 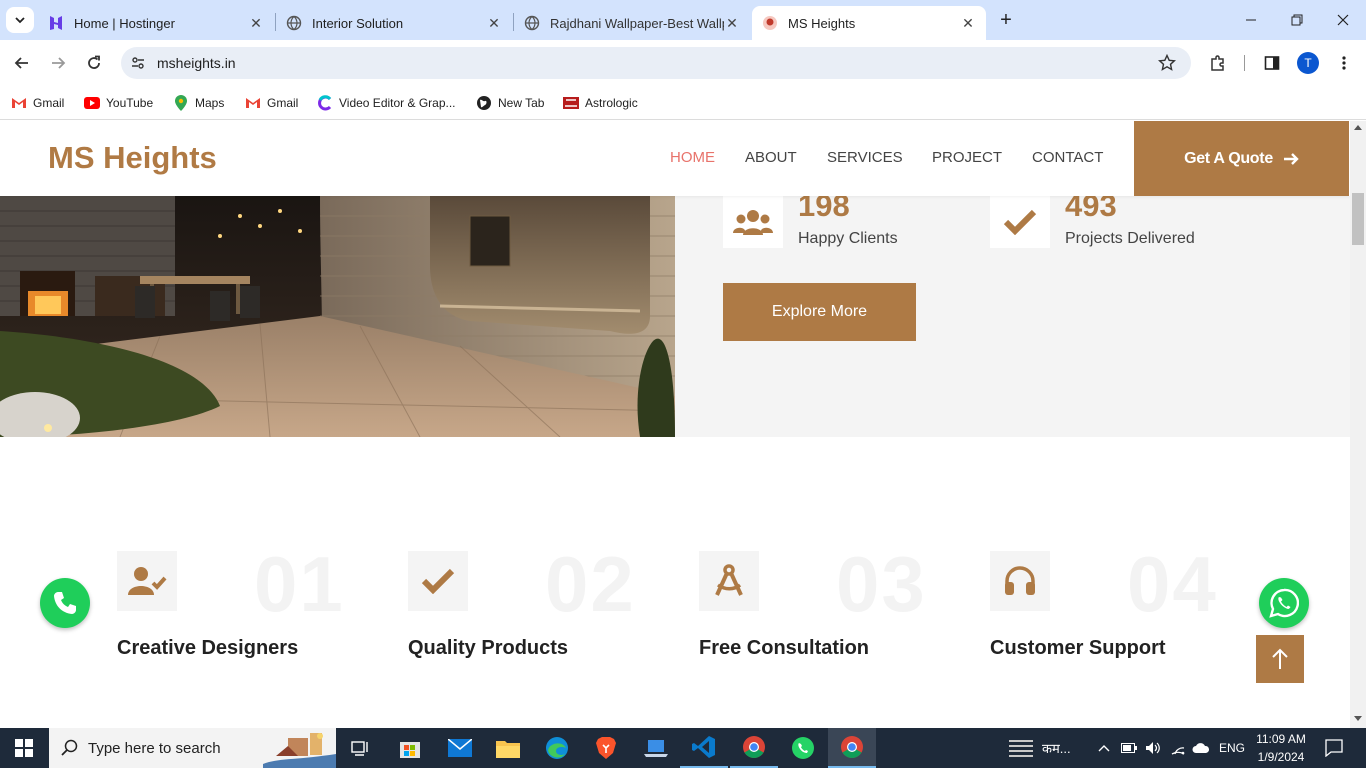 What do you see at coordinates (325, 103) in the screenshot?
I see `canva-icon` at bounding box center [325, 103].